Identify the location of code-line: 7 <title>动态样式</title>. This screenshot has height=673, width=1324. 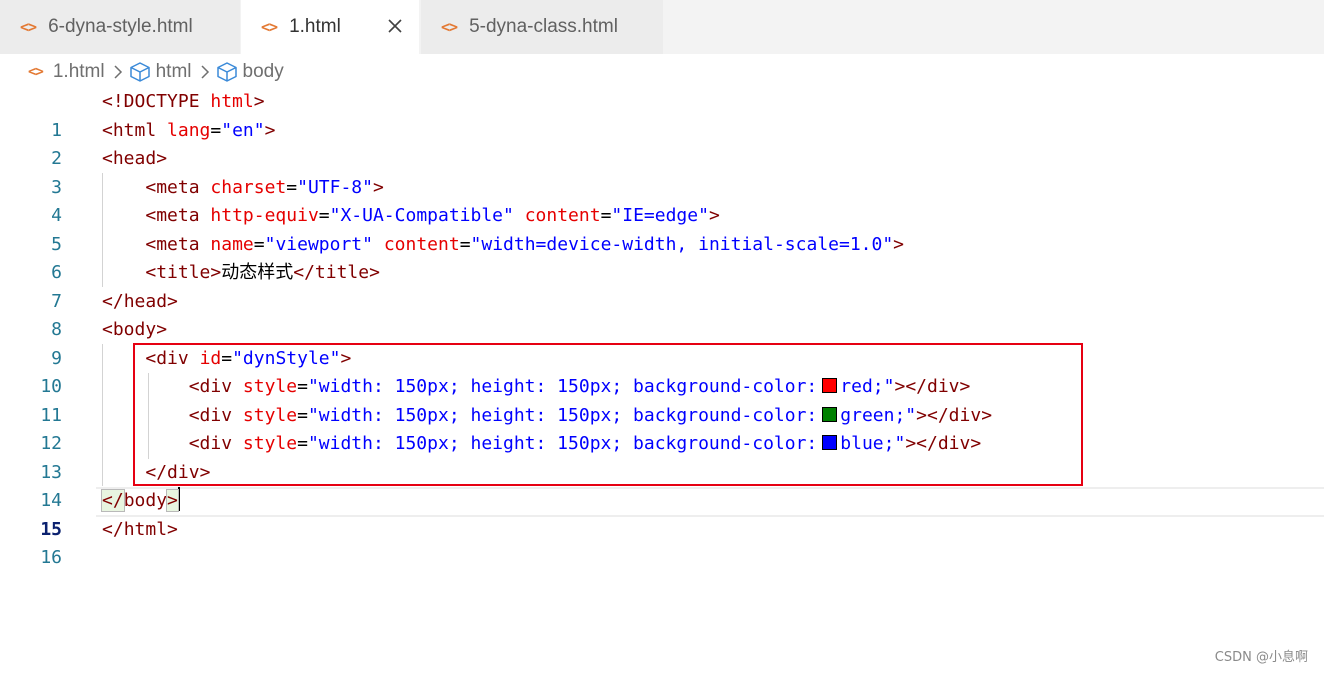
(662, 285).